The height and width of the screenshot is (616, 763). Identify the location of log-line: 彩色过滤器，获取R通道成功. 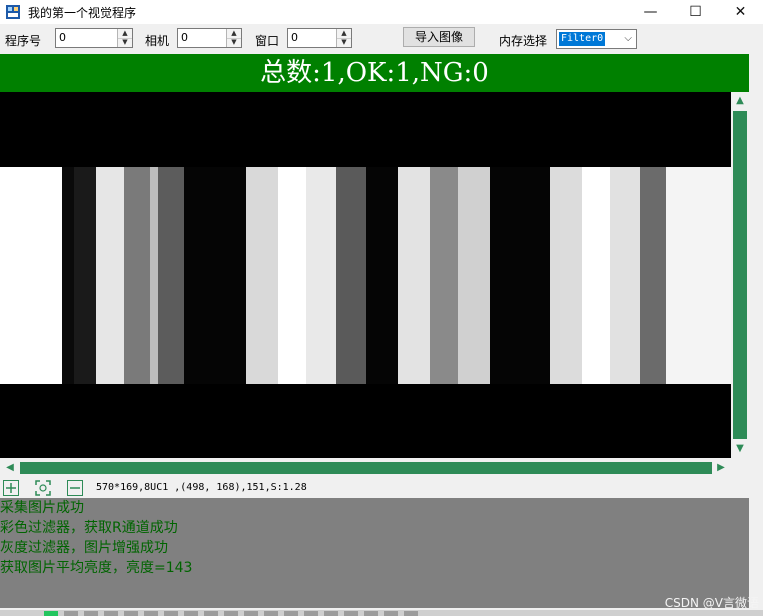
(89, 528).